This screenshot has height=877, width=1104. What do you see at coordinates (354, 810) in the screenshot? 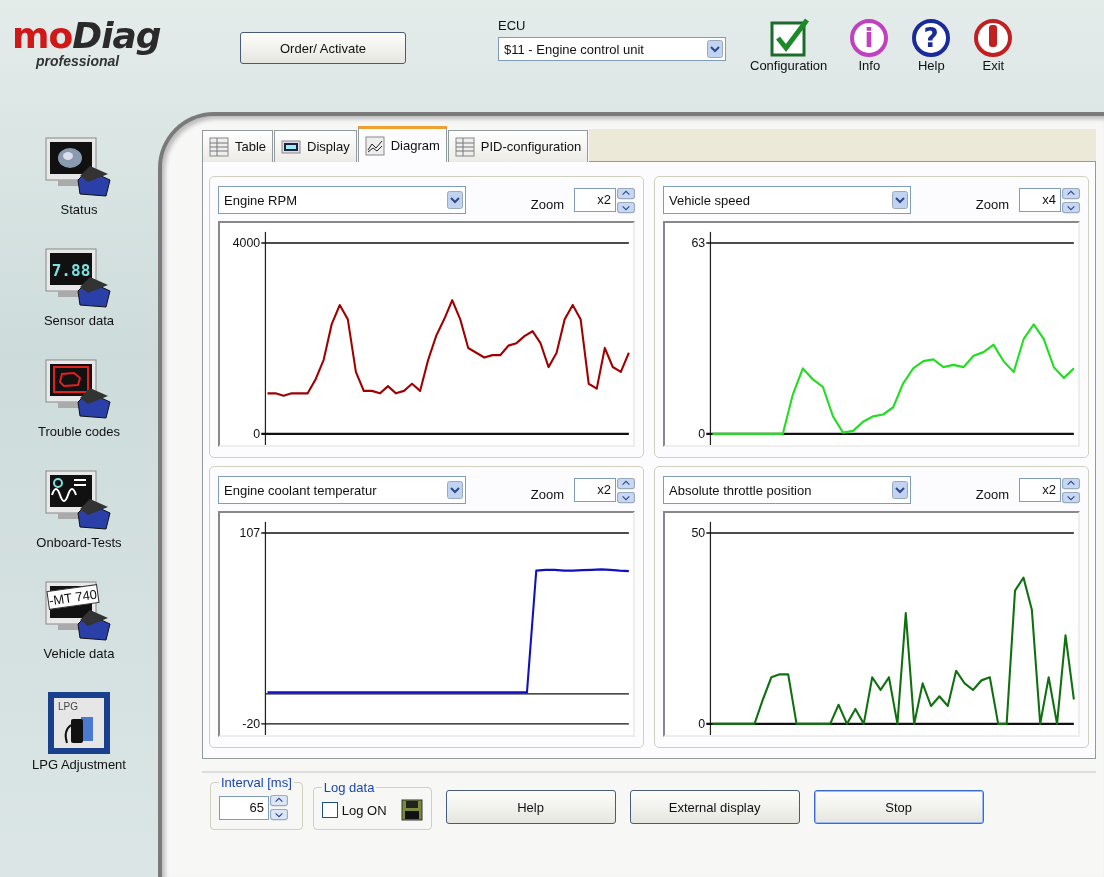
I see `log-on-checkbox: Log ON` at bounding box center [354, 810].